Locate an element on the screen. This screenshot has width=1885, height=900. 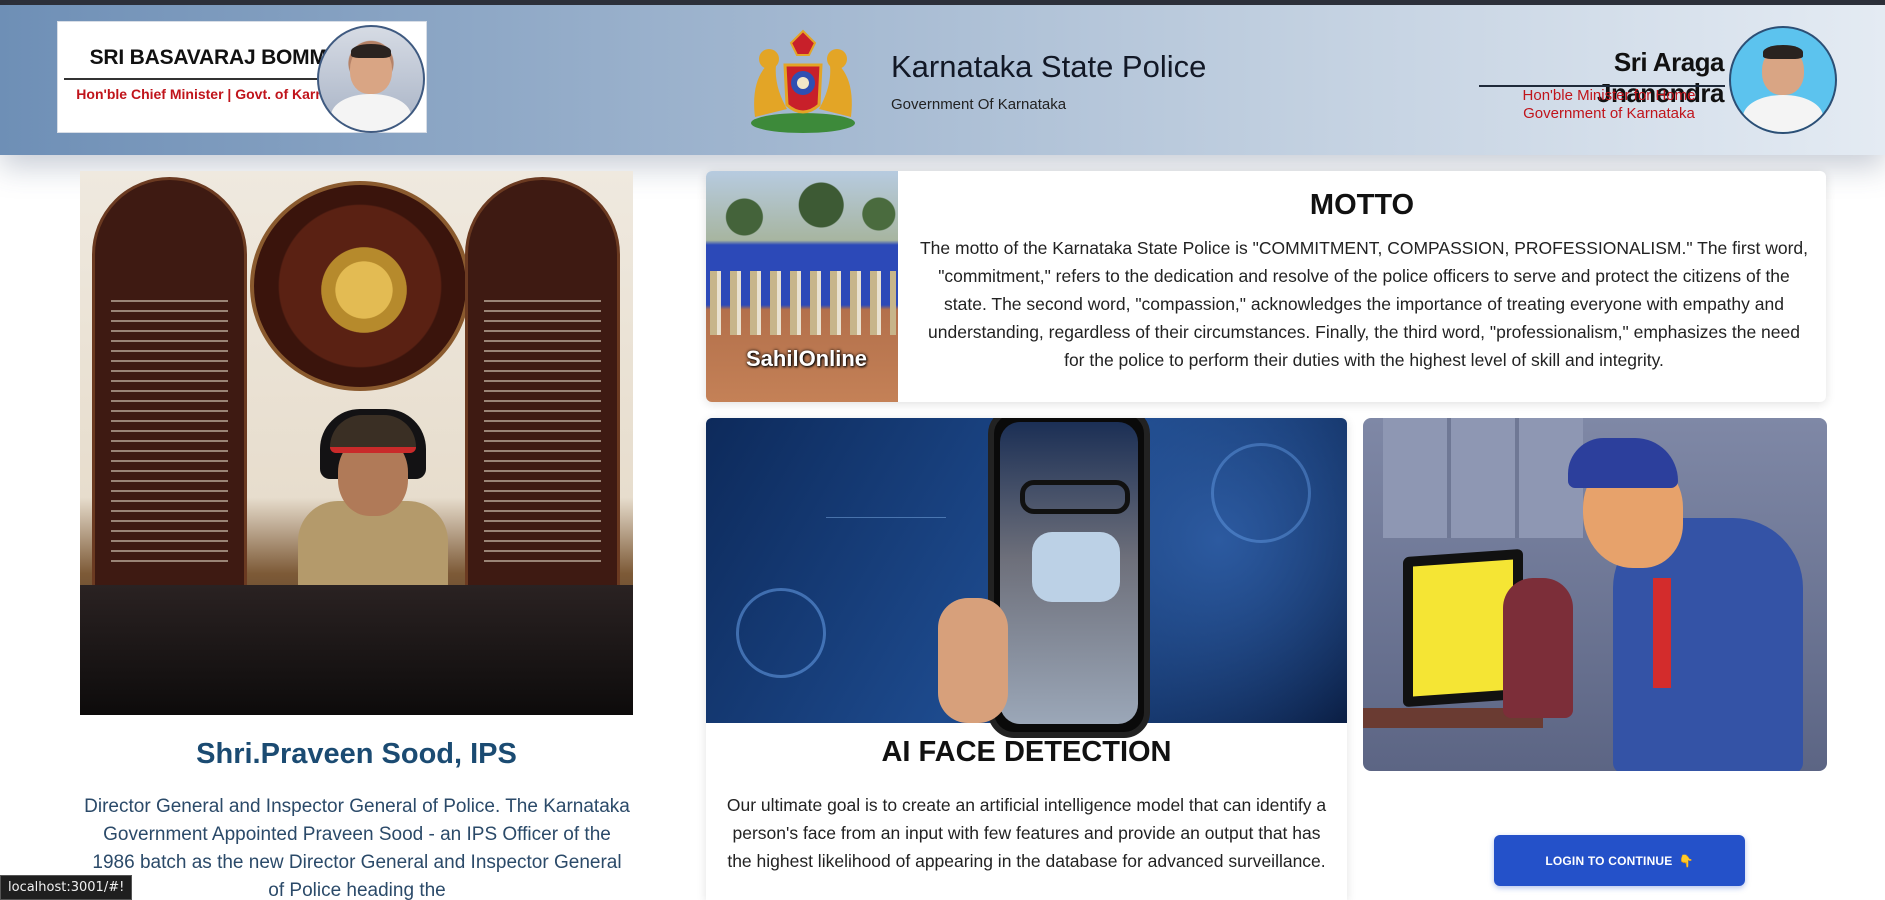
karnataka-emblem-logo is located at coordinates (803, 81).